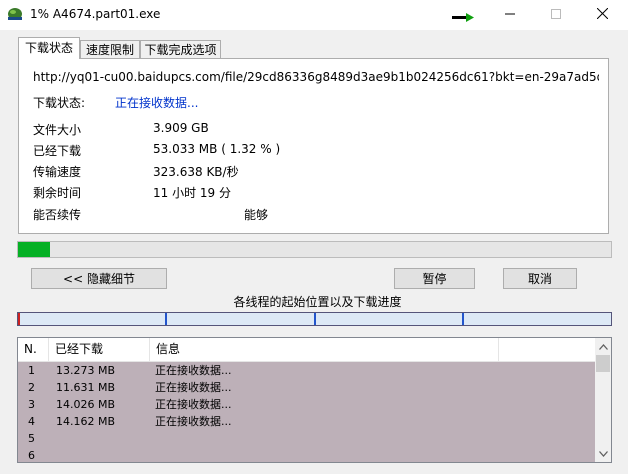 Image resolution: width=635 pixels, height=474 pixels. I want to click on close-icon, so click(602, 14).